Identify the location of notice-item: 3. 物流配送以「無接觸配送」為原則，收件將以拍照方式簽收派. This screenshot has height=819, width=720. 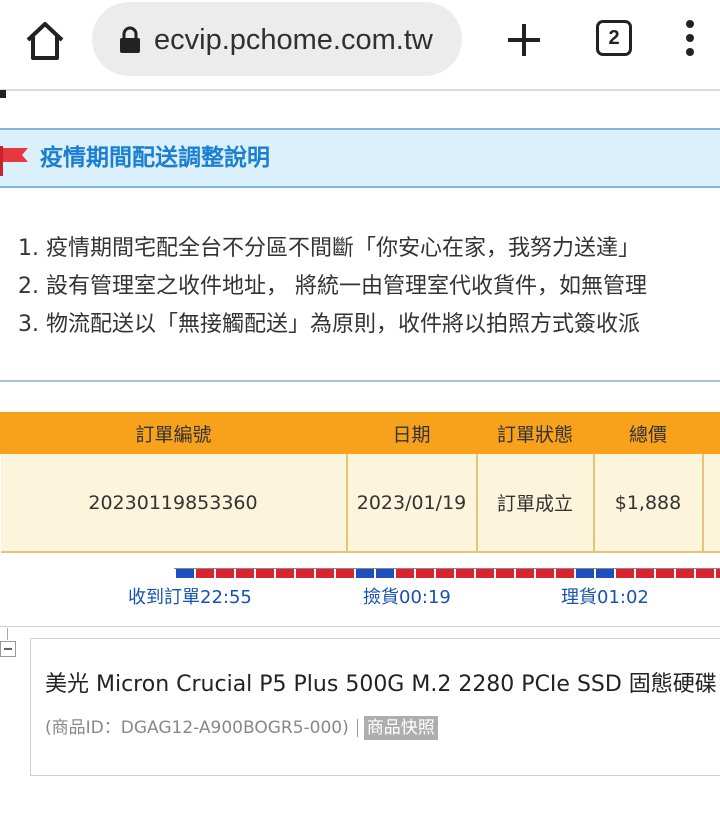
(329, 324).